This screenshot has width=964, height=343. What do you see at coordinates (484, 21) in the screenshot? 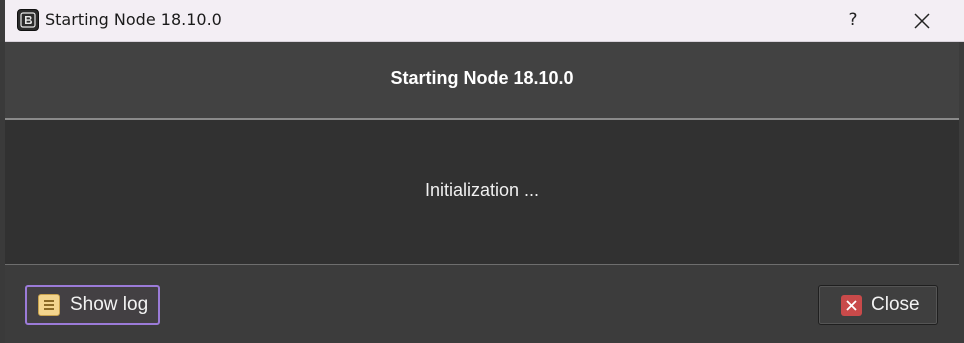
I see `title-bar: Starting Node 18.10.0 ?` at bounding box center [484, 21].